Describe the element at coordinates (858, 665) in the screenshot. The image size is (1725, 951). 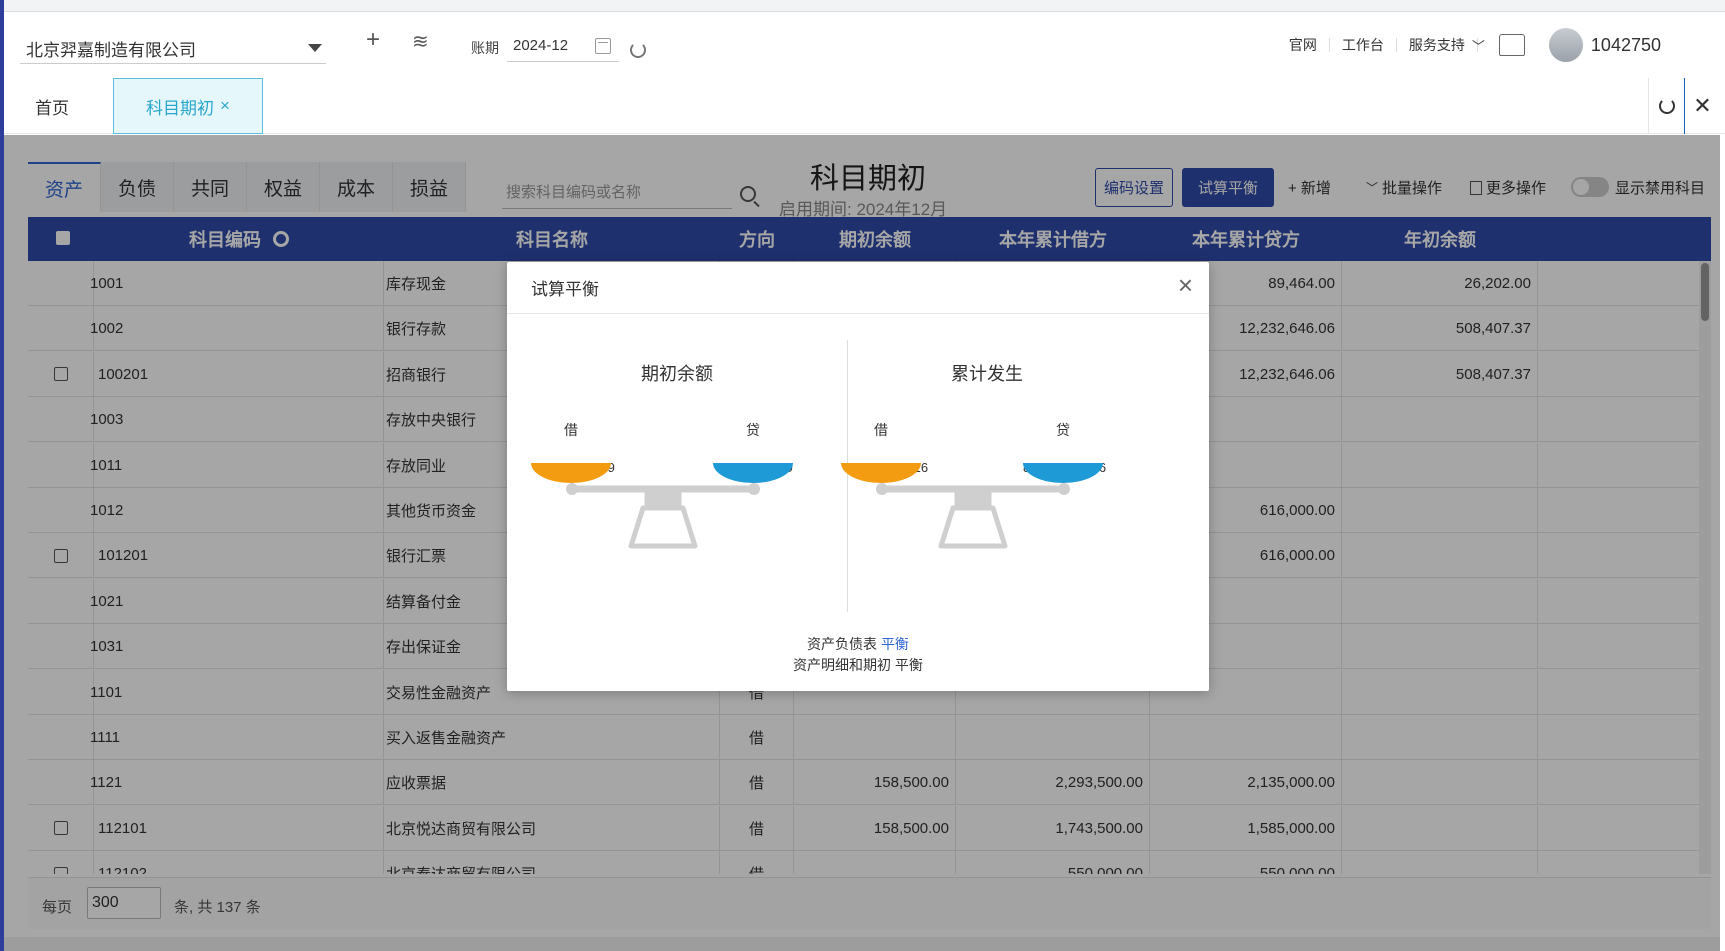
I see `asset-detail-status: 资产明细和期初 平衡` at that location.